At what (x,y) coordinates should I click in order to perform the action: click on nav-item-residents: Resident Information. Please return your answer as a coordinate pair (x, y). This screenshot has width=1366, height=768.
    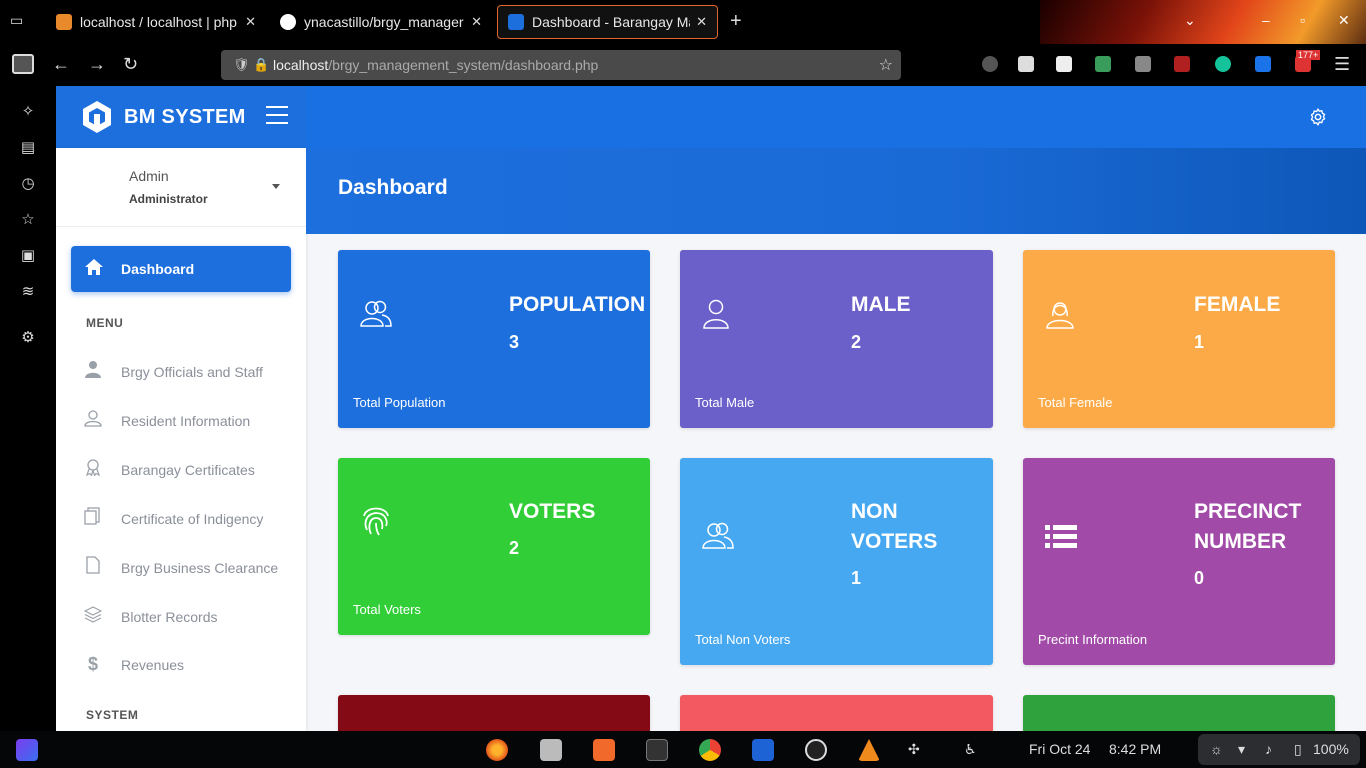
    Looking at the image, I should click on (166, 420).